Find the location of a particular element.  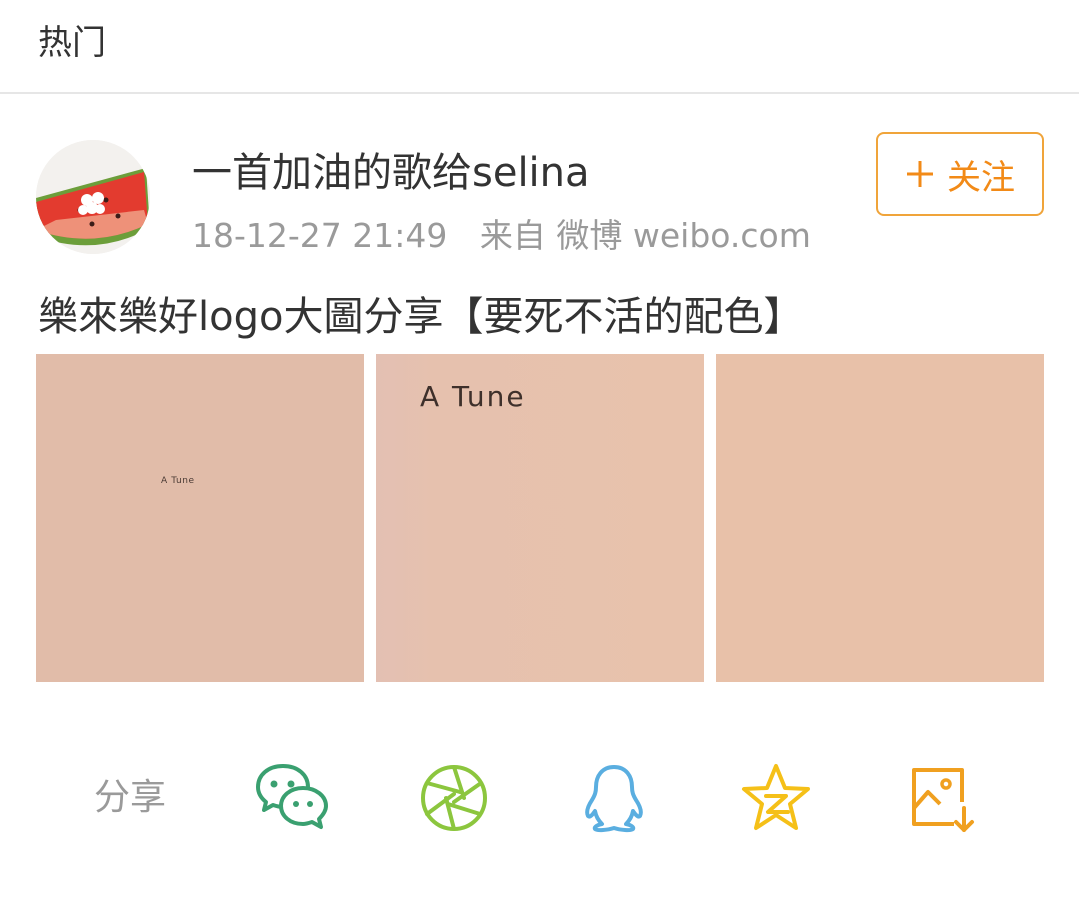

post-source: 来自 微博 weibo.com is located at coordinates (645, 235).